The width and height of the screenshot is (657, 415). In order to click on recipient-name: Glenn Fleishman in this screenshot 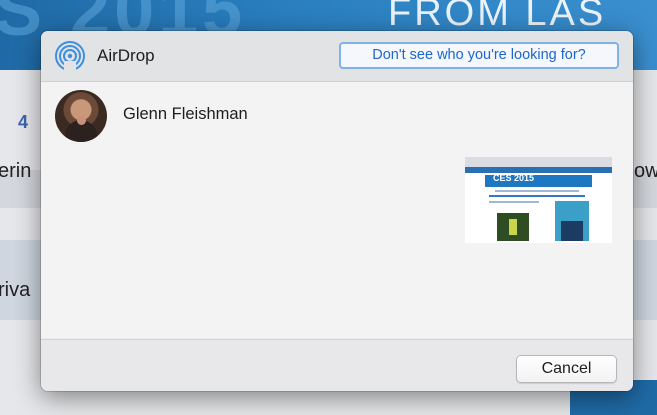, I will do `click(185, 114)`.